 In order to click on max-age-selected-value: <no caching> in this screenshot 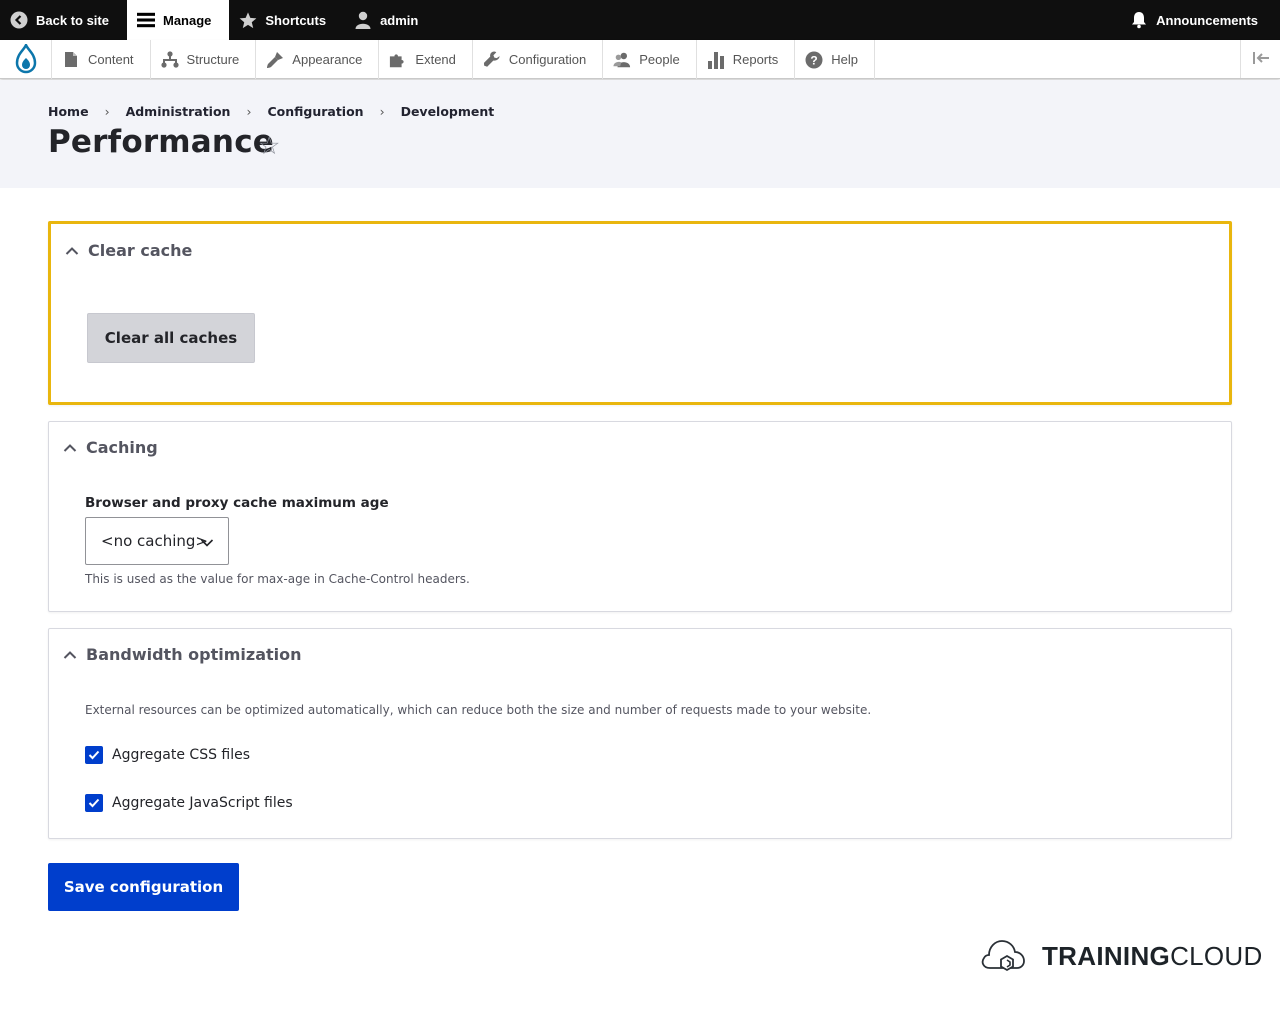, I will do `click(154, 541)`.